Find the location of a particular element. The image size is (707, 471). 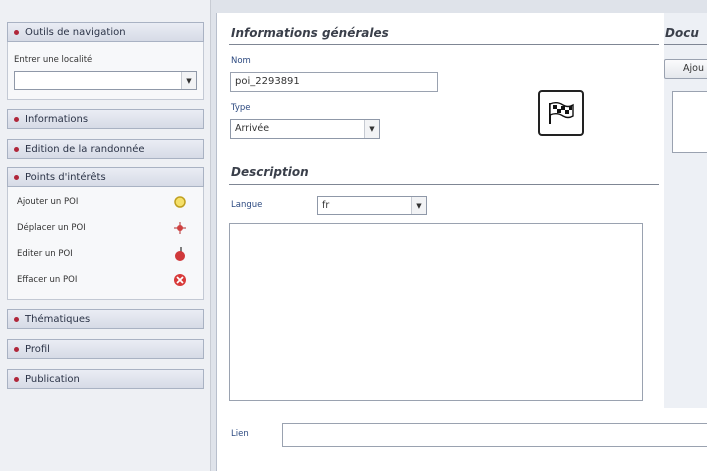

langue-label: Langue is located at coordinates (247, 205).